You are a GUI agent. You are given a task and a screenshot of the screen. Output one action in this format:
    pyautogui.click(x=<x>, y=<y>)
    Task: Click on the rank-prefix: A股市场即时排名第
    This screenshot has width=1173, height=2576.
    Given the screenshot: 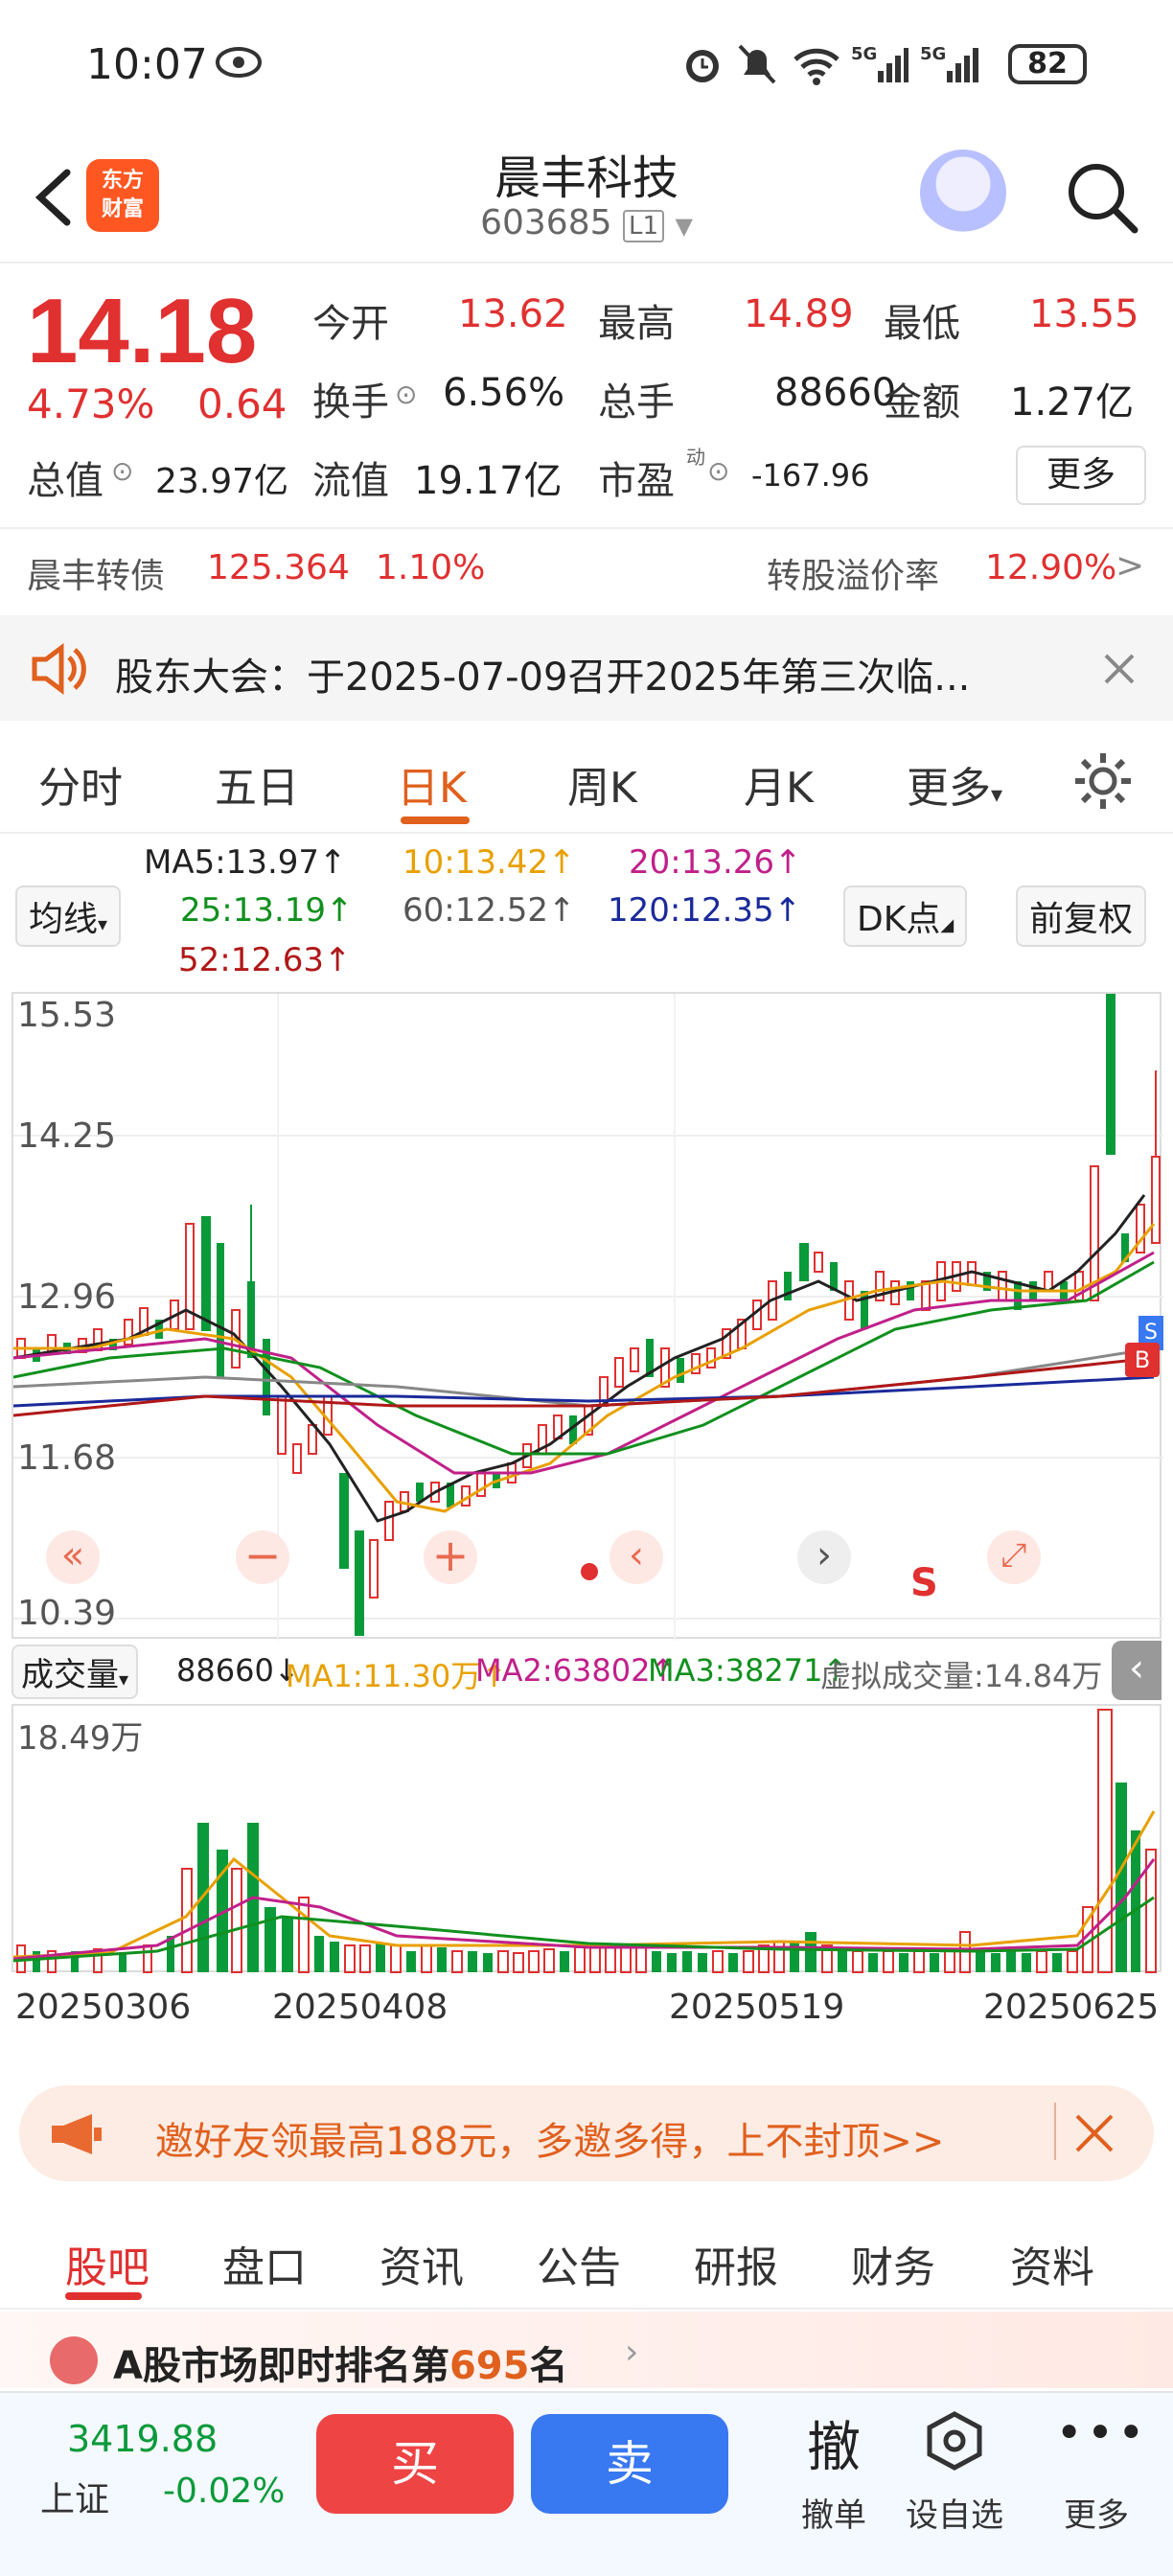 What is the action you would take?
    pyautogui.click(x=281, y=2366)
    